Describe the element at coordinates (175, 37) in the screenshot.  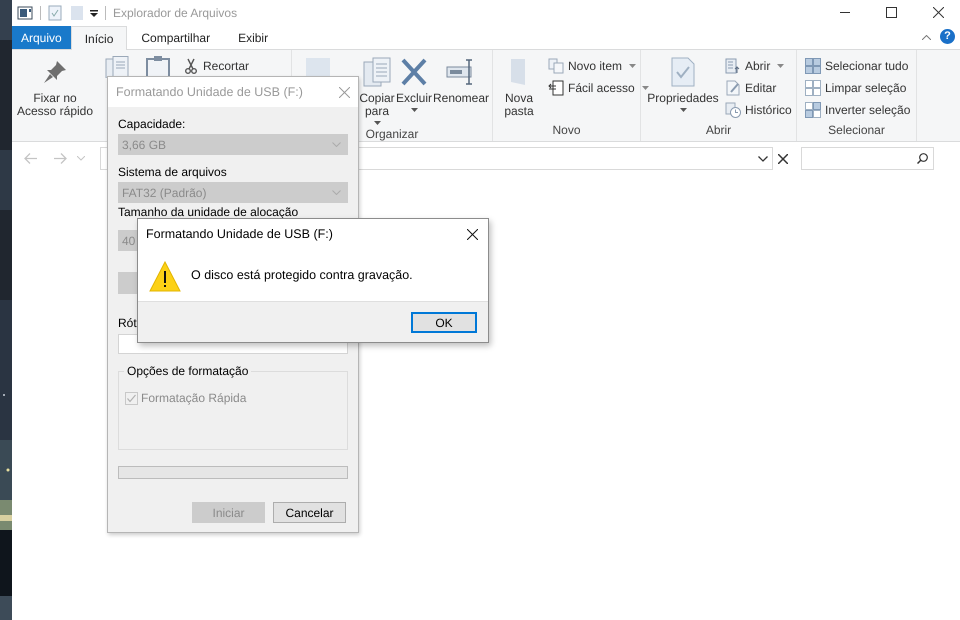
I see `ribbon-tab: Compartilhar` at that location.